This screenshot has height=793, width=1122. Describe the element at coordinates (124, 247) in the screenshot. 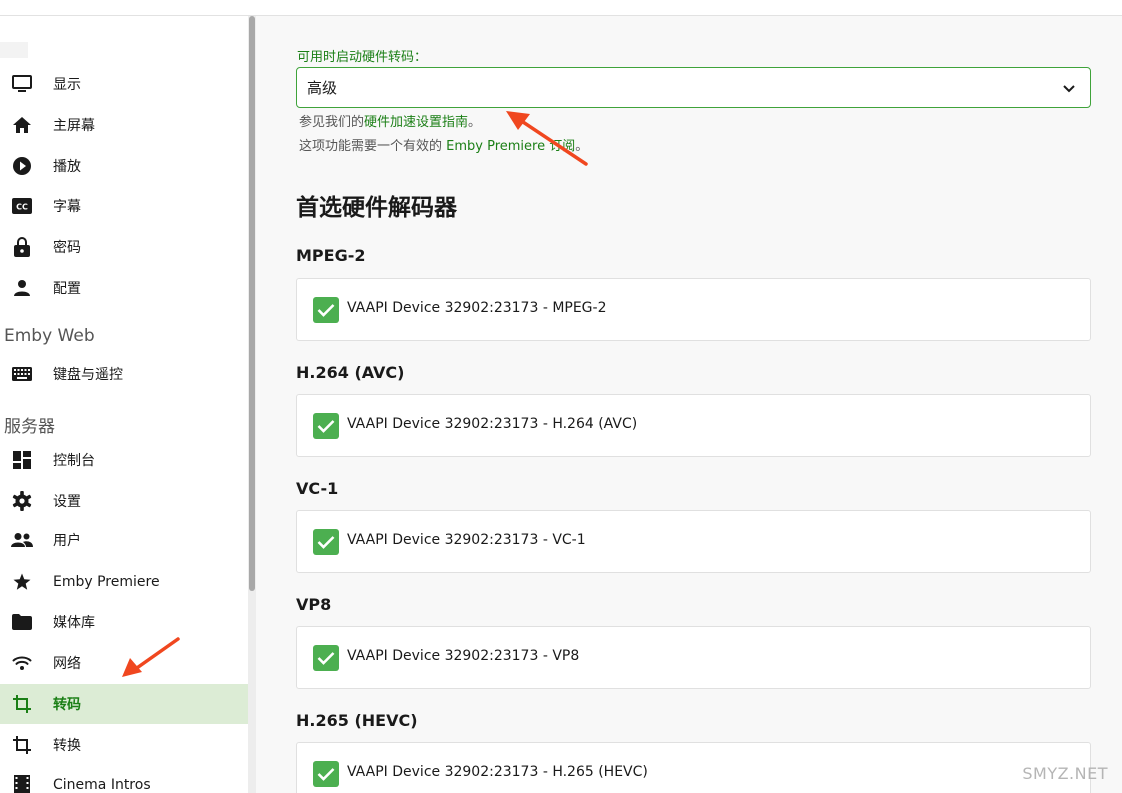

I see `sidebar-item-password: 密码` at that location.